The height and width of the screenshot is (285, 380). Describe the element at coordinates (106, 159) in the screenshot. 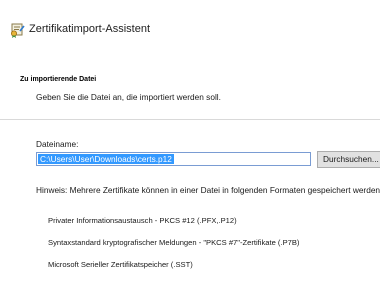

I see `filename-value: C:\Users\User\Downloads\certs.p12` at that location.